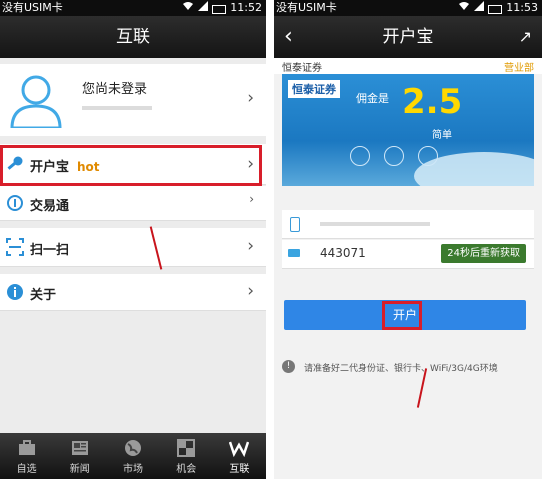 The height and width of the screenshot is (479, 542). I want to click on bottom-tab-bar: 自选 新闻 市场 机会 互联, so click(133, 456).